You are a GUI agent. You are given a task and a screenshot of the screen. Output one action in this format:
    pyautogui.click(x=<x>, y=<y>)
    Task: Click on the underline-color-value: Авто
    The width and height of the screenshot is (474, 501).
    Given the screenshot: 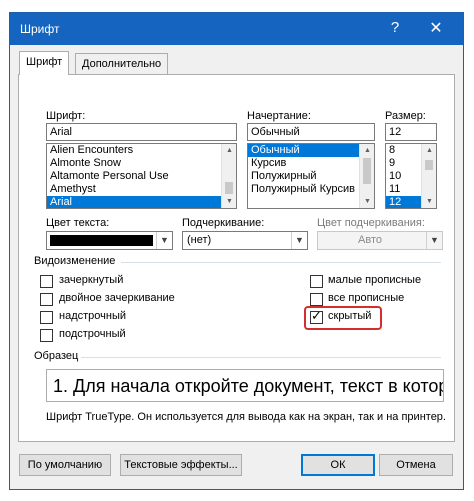 What is the action you would take?
    pyautogui.click(x=370, y=240)
    